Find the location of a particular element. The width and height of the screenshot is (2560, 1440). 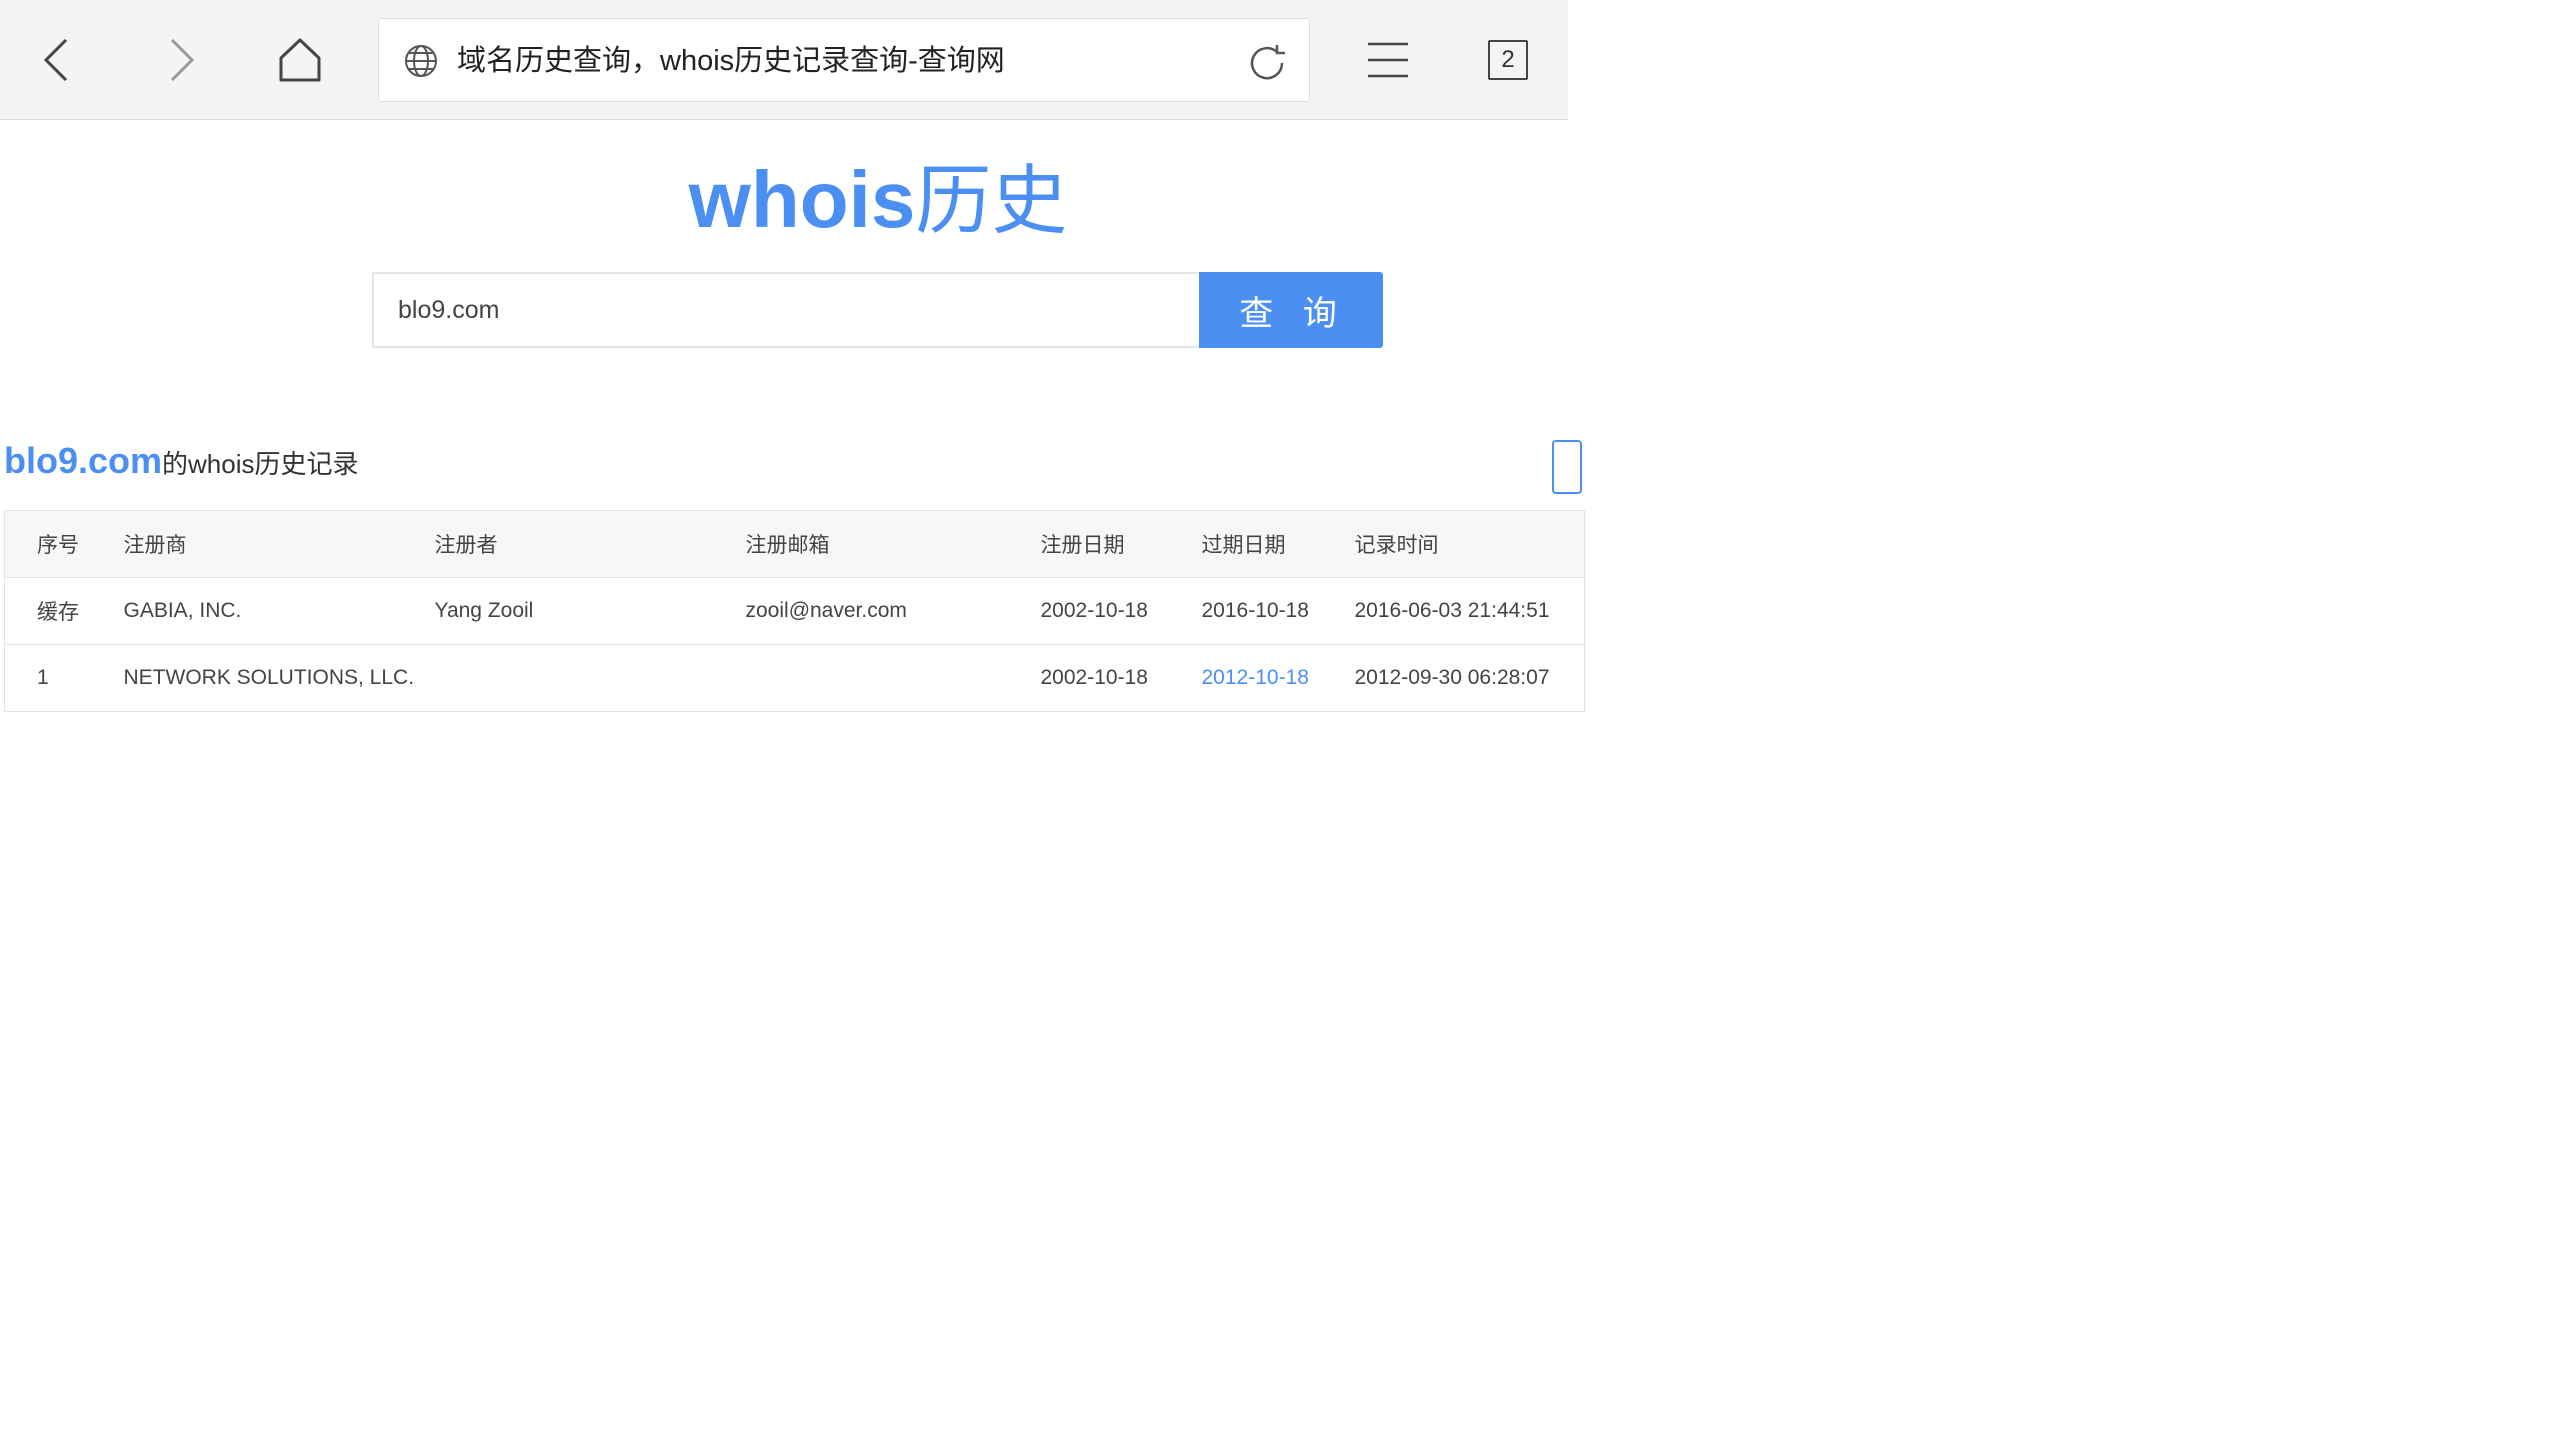

globe-icon is located at coordinates (421, 61).